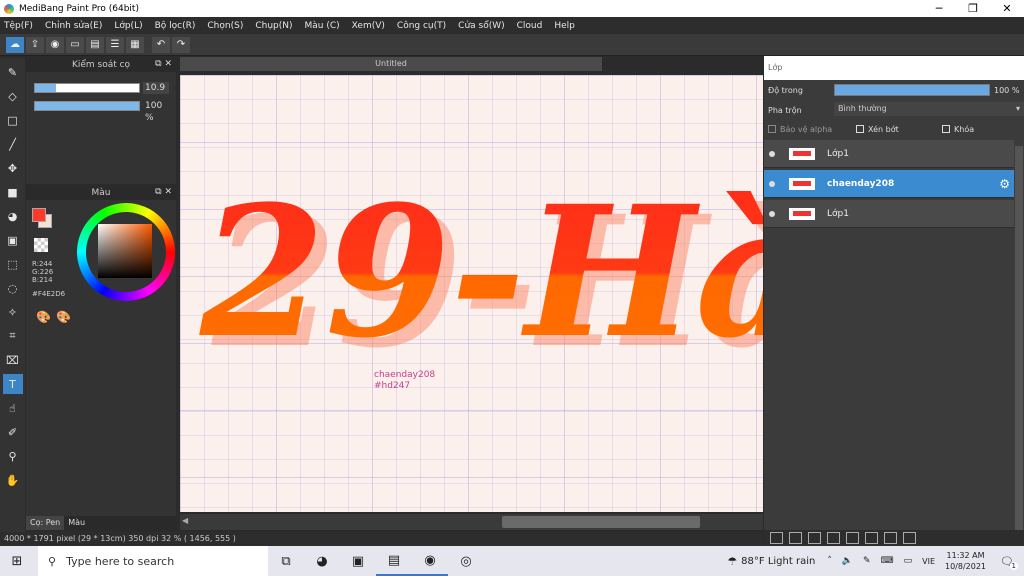 The height and width of the screenshot is (576, 1024). I want to click on keyboard-icon: ⌨, so click(887, 561).